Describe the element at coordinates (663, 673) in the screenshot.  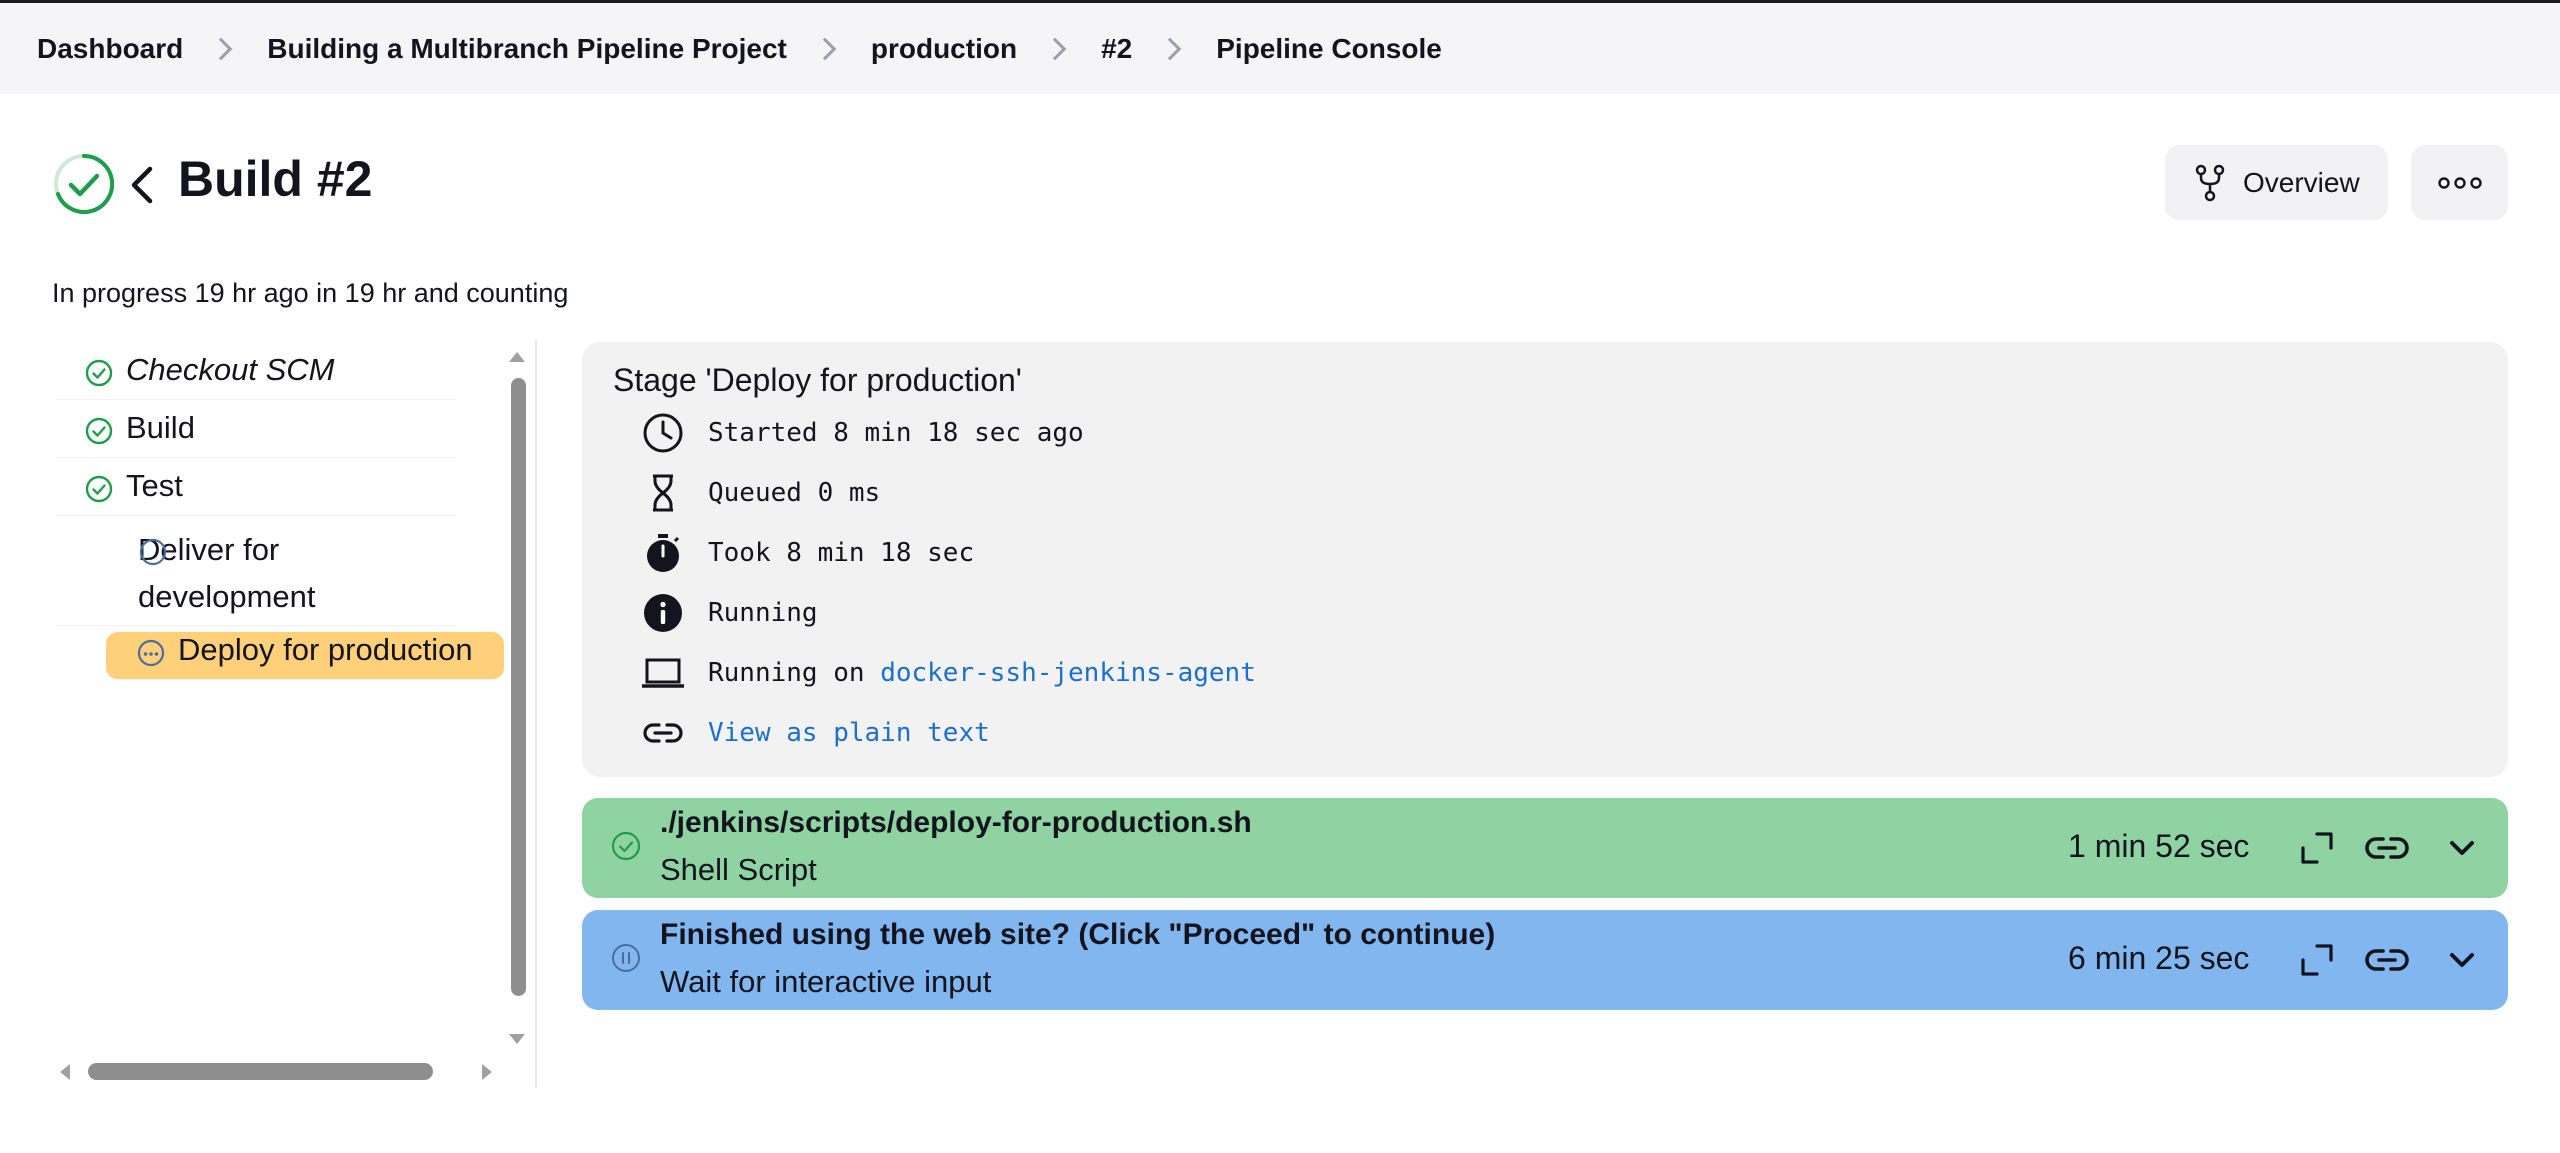
I see `laptop-icon` at that location.